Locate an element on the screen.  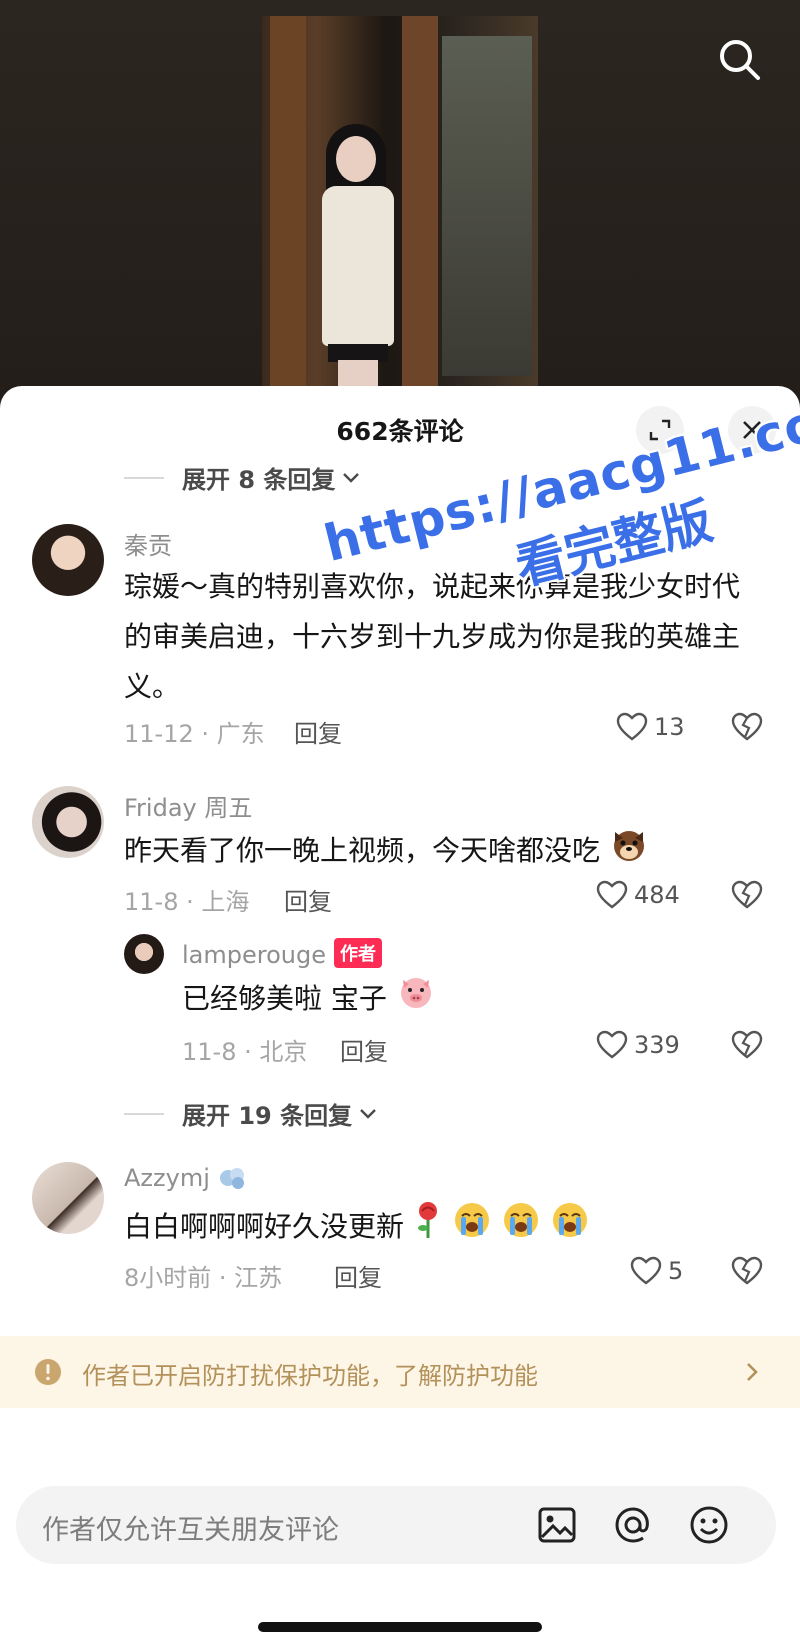
like-count: 484 is located at coordinates (657, 895).